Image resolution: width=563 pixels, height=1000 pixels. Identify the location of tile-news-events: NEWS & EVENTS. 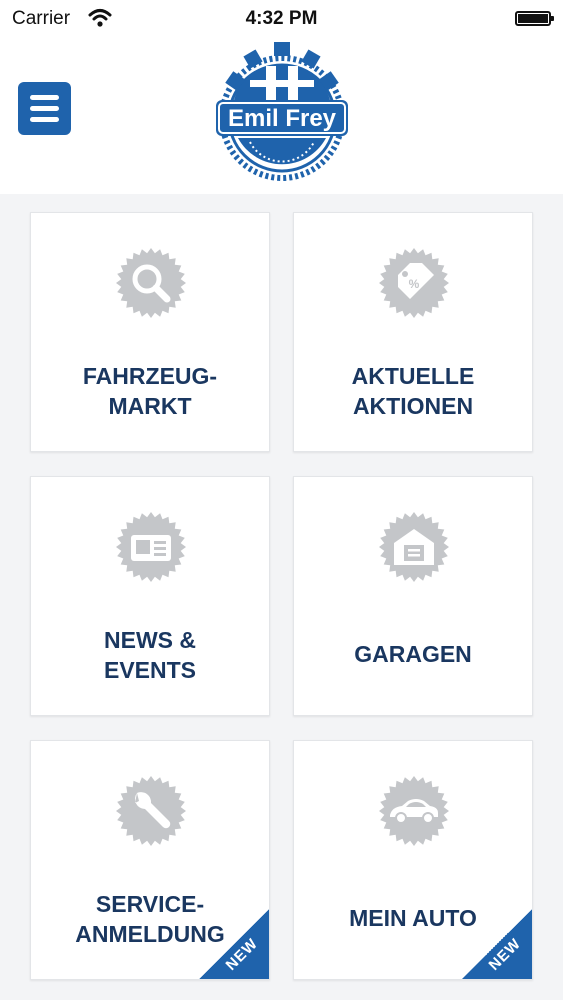
(150, 596).